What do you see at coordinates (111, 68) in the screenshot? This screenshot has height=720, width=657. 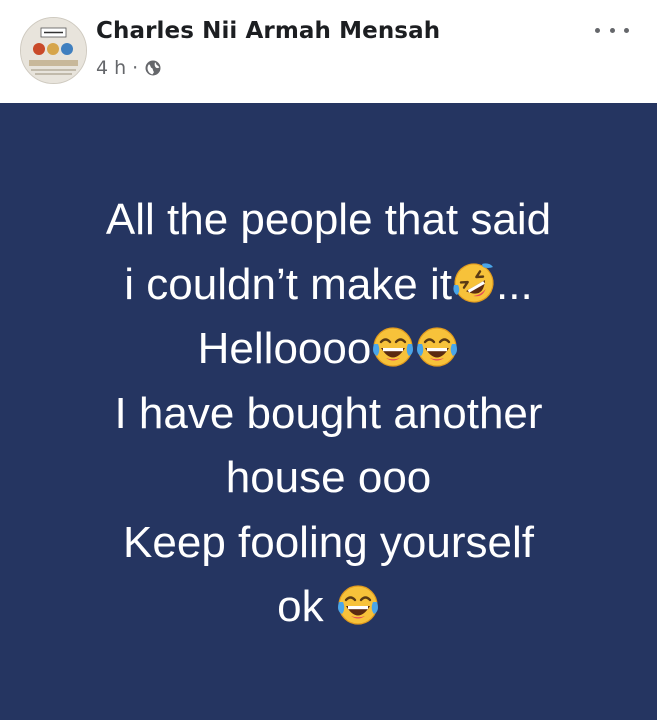 I see `post-time: 4 h` at bounding box center [111, 68].